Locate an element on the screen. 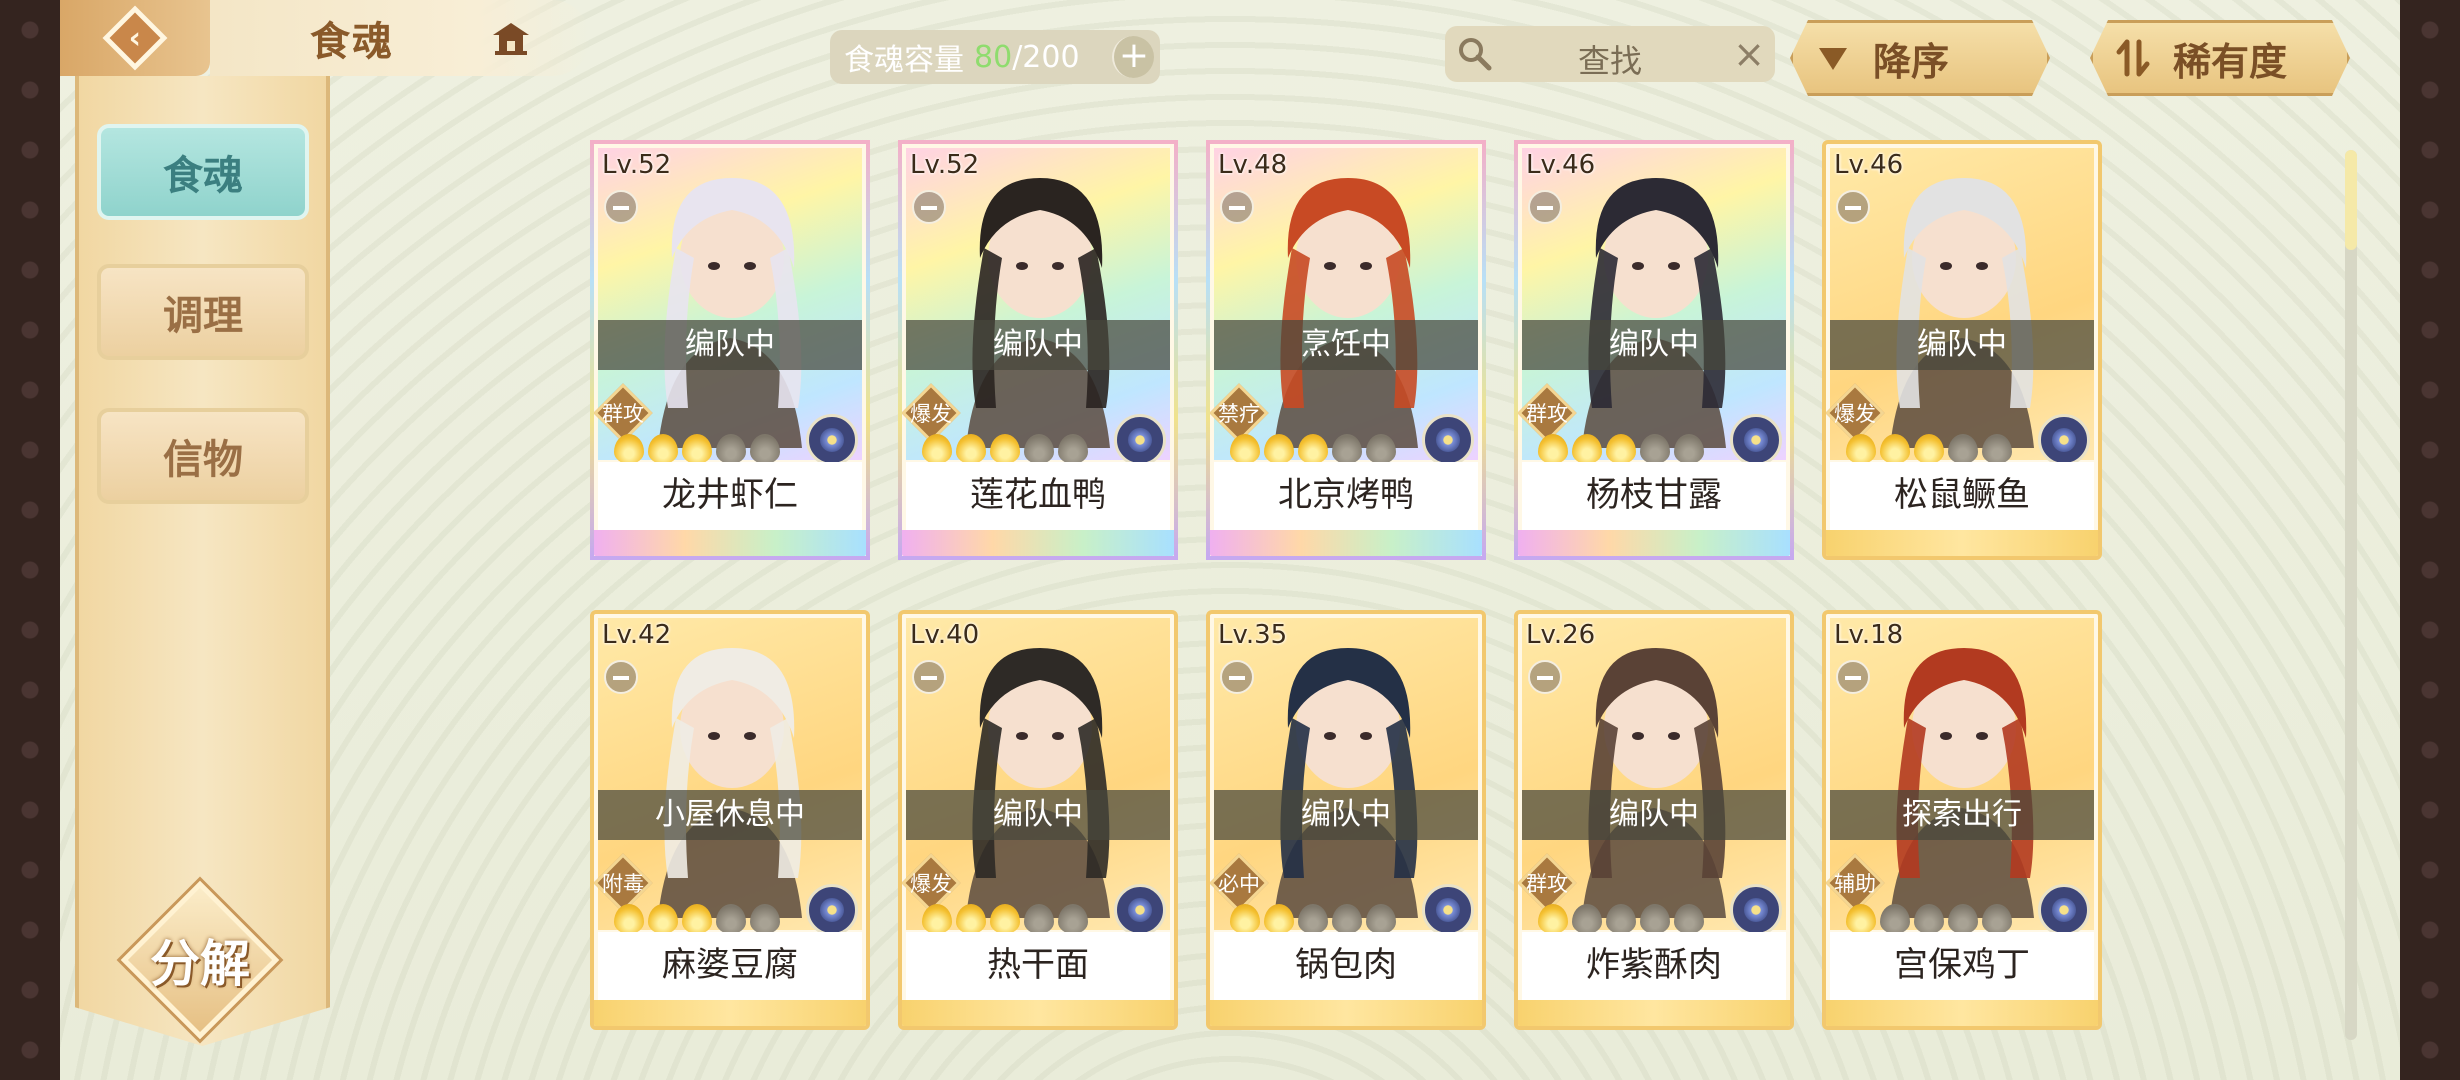 This screenshot has height=1080, width=2460. sort-rarity-icon is located at coordinates (2133, 58).